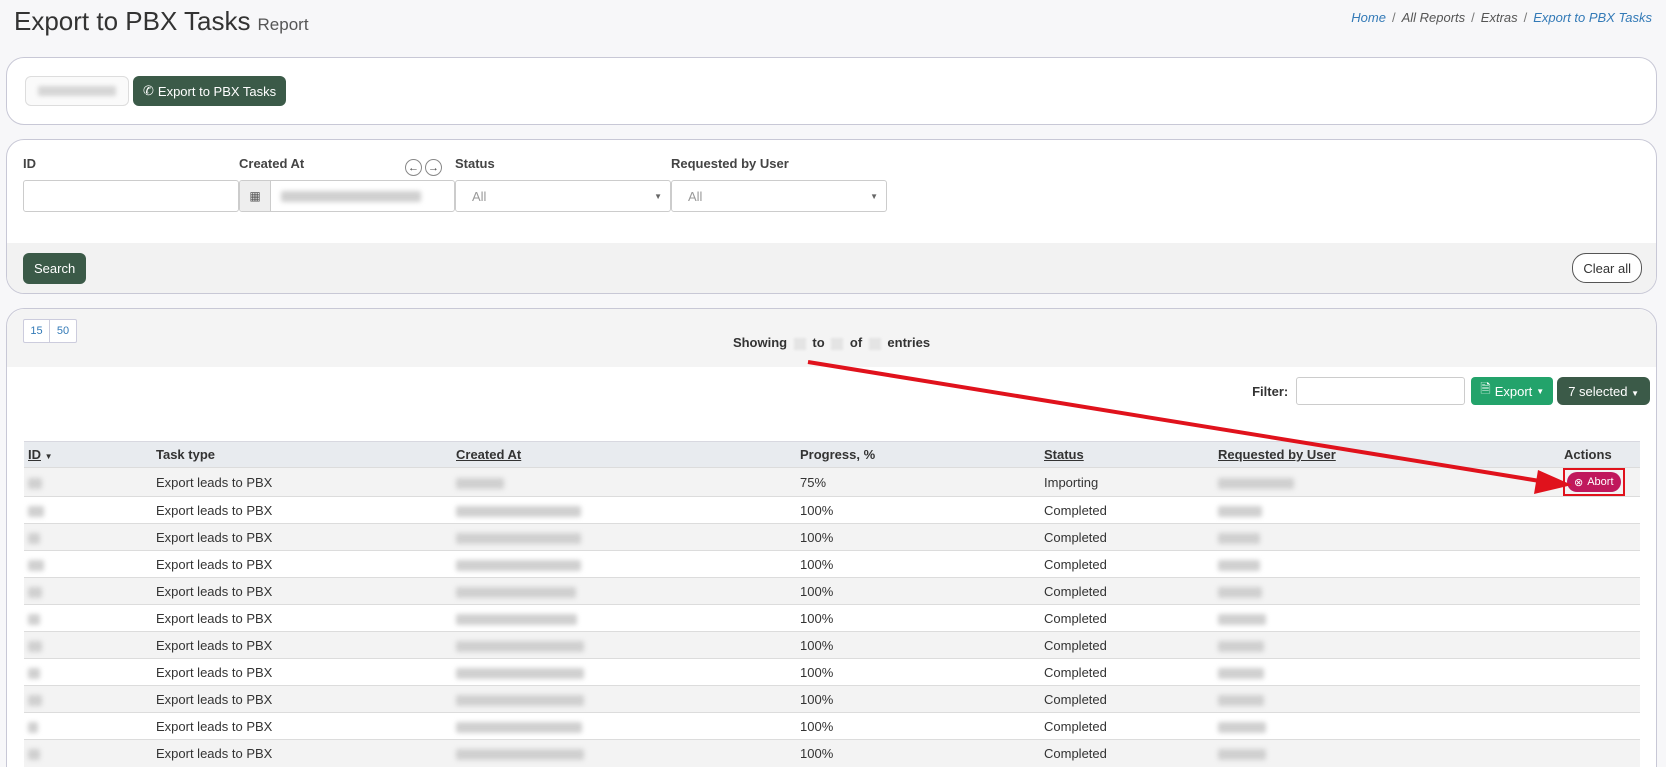 Image resolution: width=1666 pixels, height=767 pixels. I want to click on breadcrumb-all-reports: All Reports, so click(1434, 17).